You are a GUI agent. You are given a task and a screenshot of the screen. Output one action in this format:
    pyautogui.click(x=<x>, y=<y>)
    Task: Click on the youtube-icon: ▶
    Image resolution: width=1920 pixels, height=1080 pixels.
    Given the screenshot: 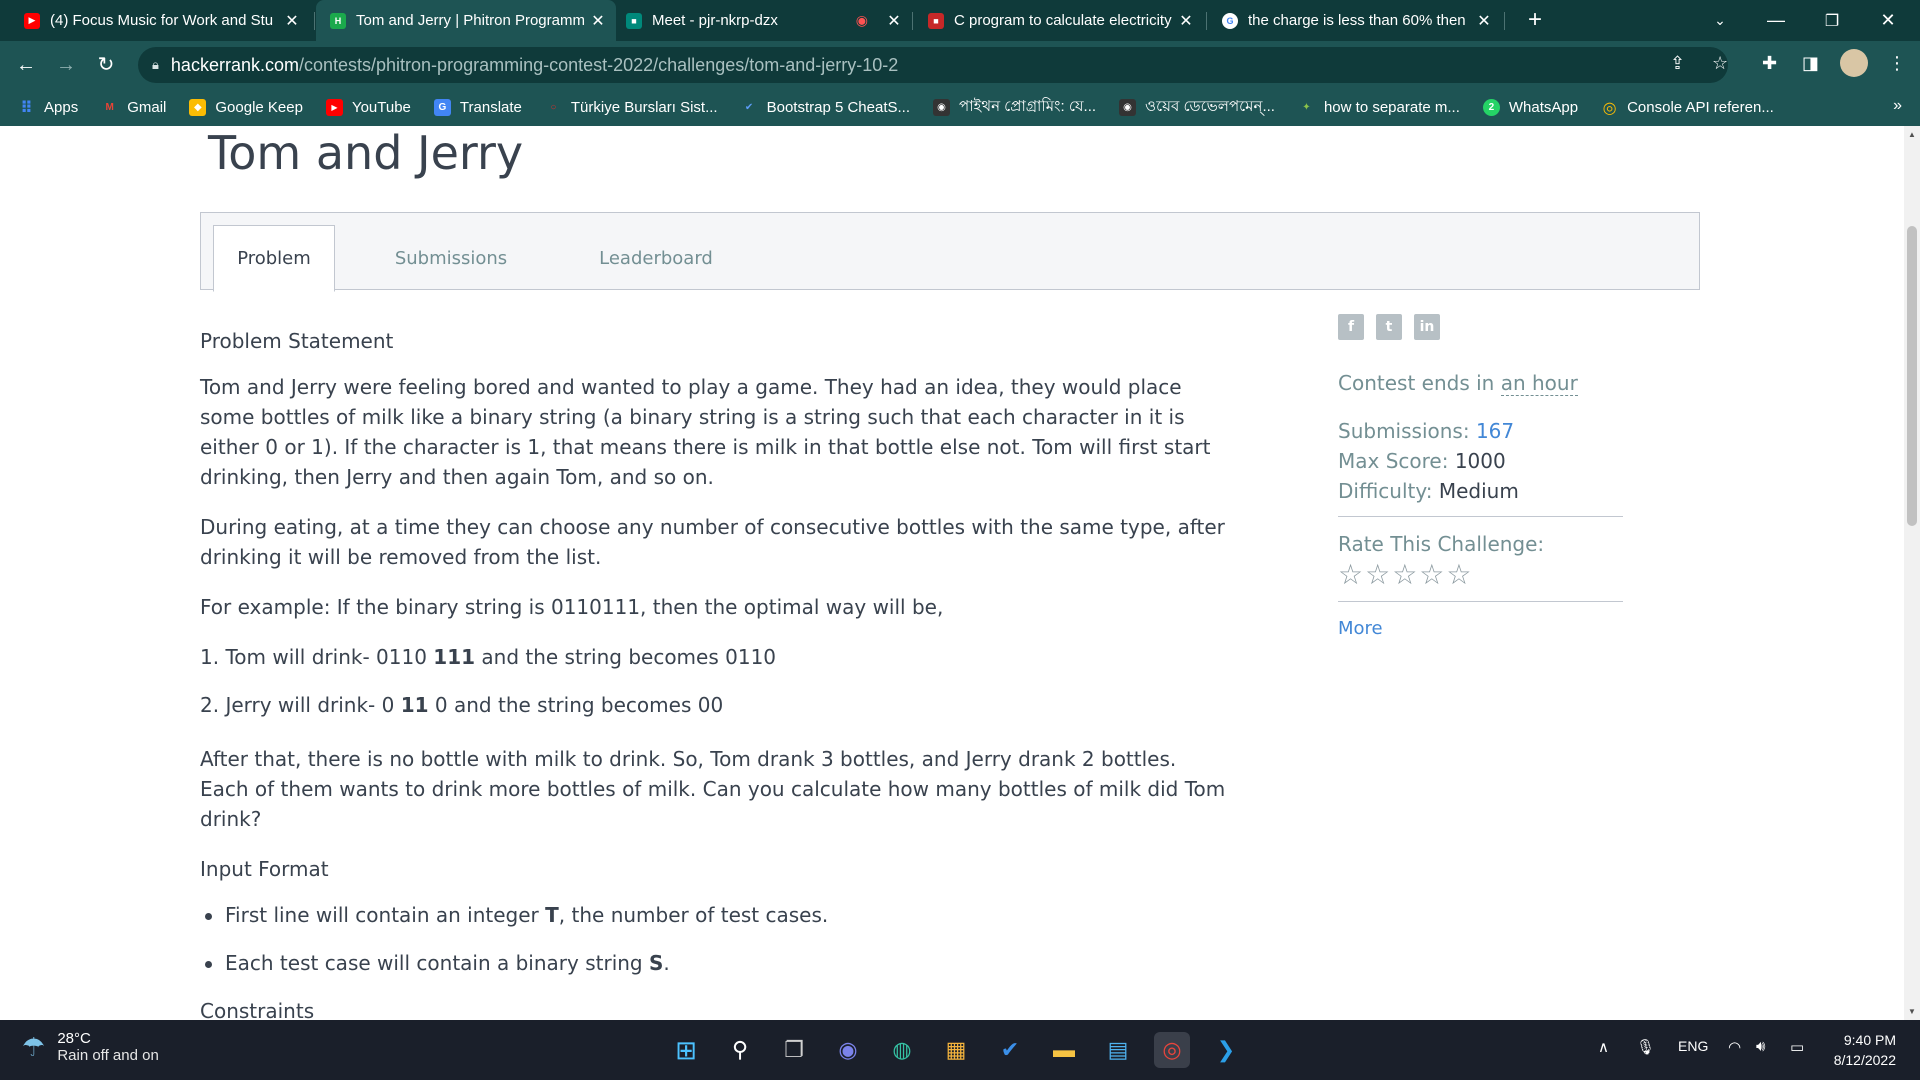 What is the action you would take?
    pyautogui.click(x=334, y=107)
    